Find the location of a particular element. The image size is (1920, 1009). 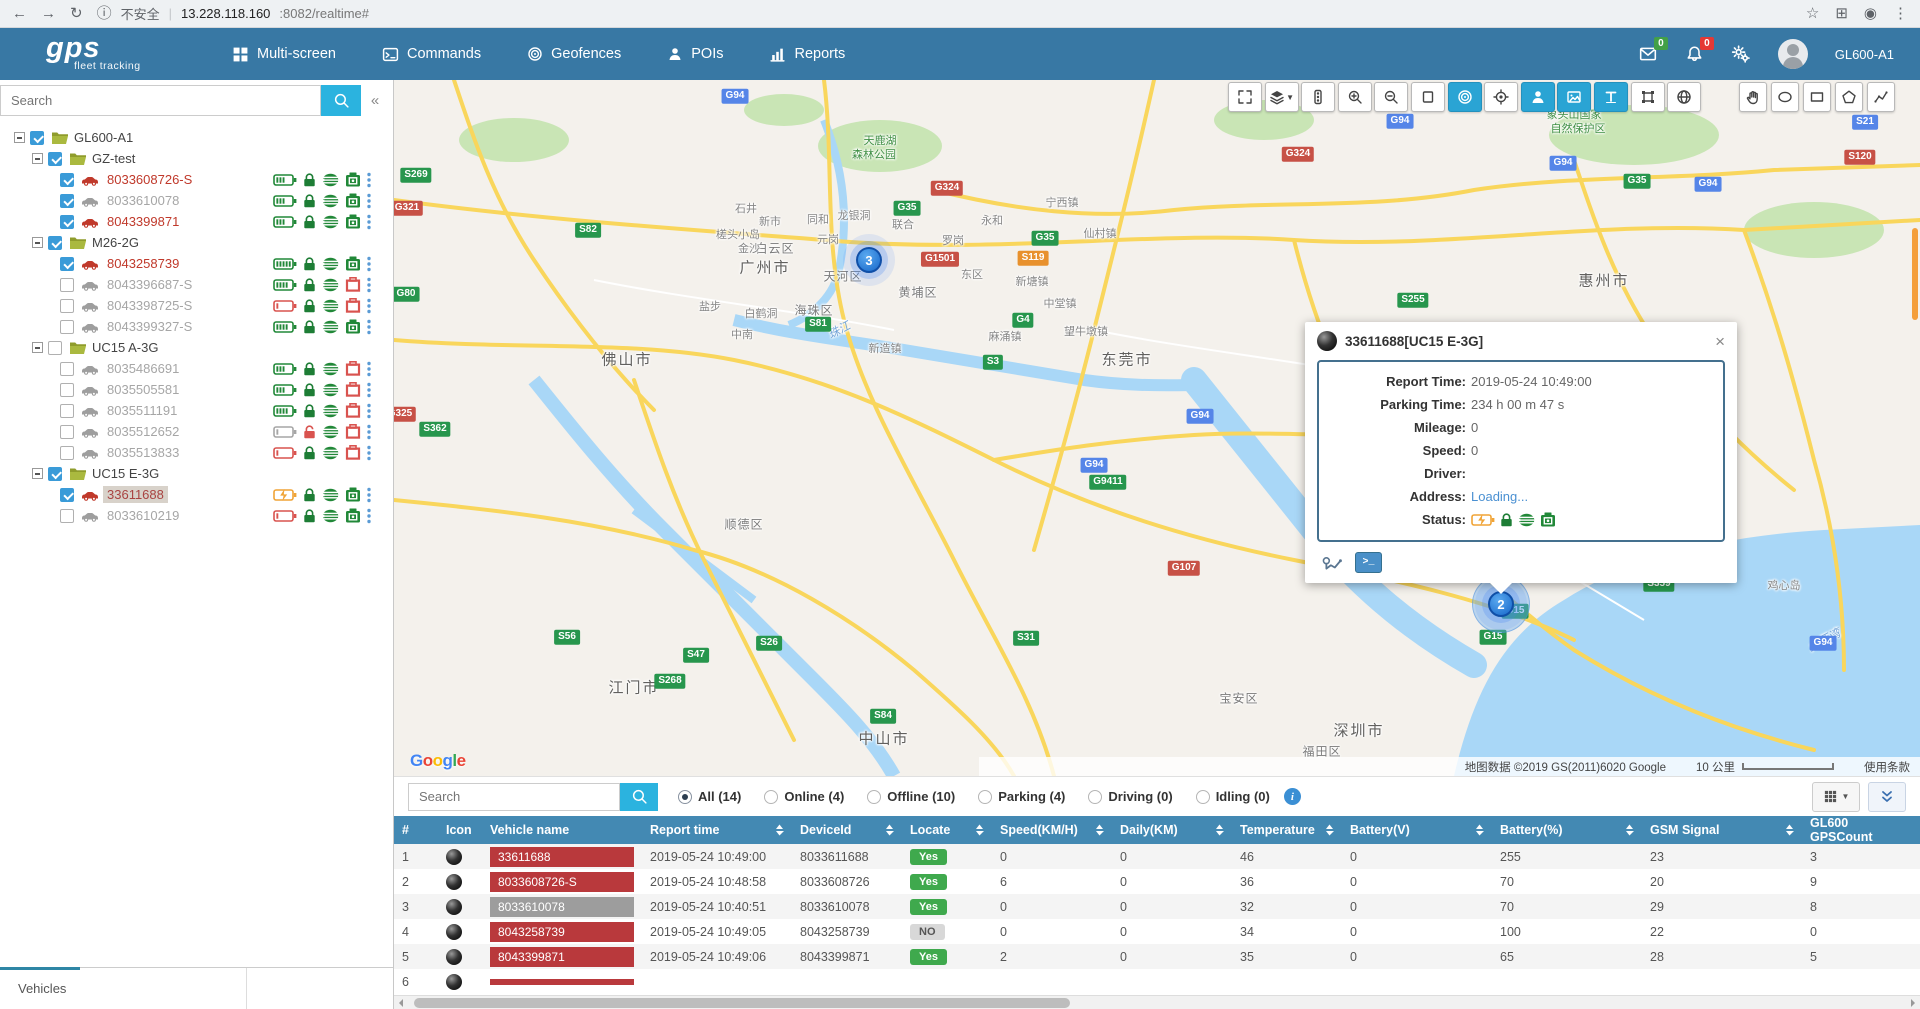

vehicle-name-badge: 8043399871 is located at coordinates (562, 956).